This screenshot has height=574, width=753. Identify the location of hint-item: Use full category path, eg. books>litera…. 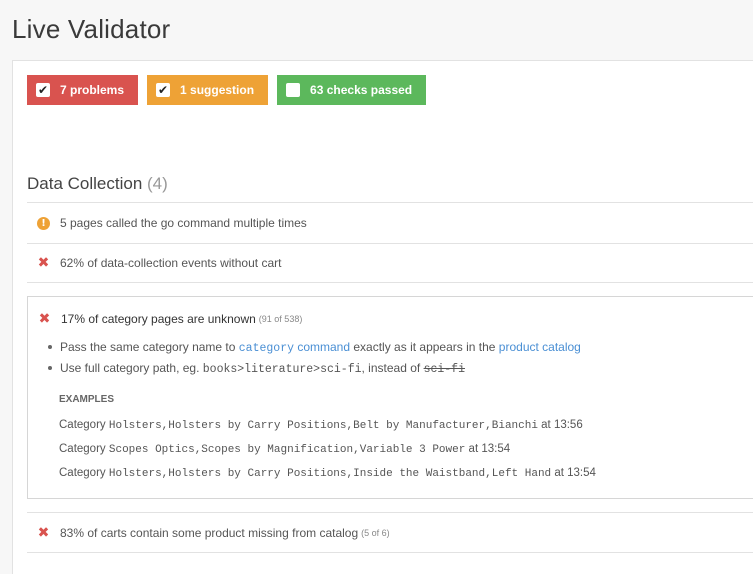
(314, 370).